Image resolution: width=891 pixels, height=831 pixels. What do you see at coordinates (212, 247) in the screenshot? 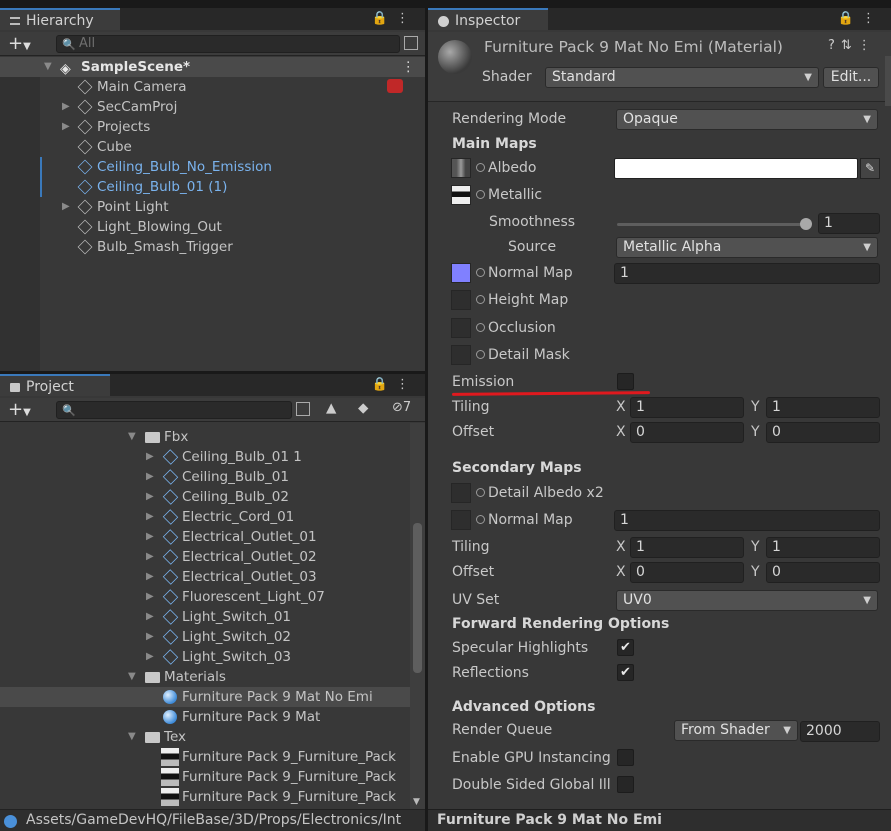
I see `hierarchy-item: Bulb_Smash_Trigger` at bounding box center [212, 247].